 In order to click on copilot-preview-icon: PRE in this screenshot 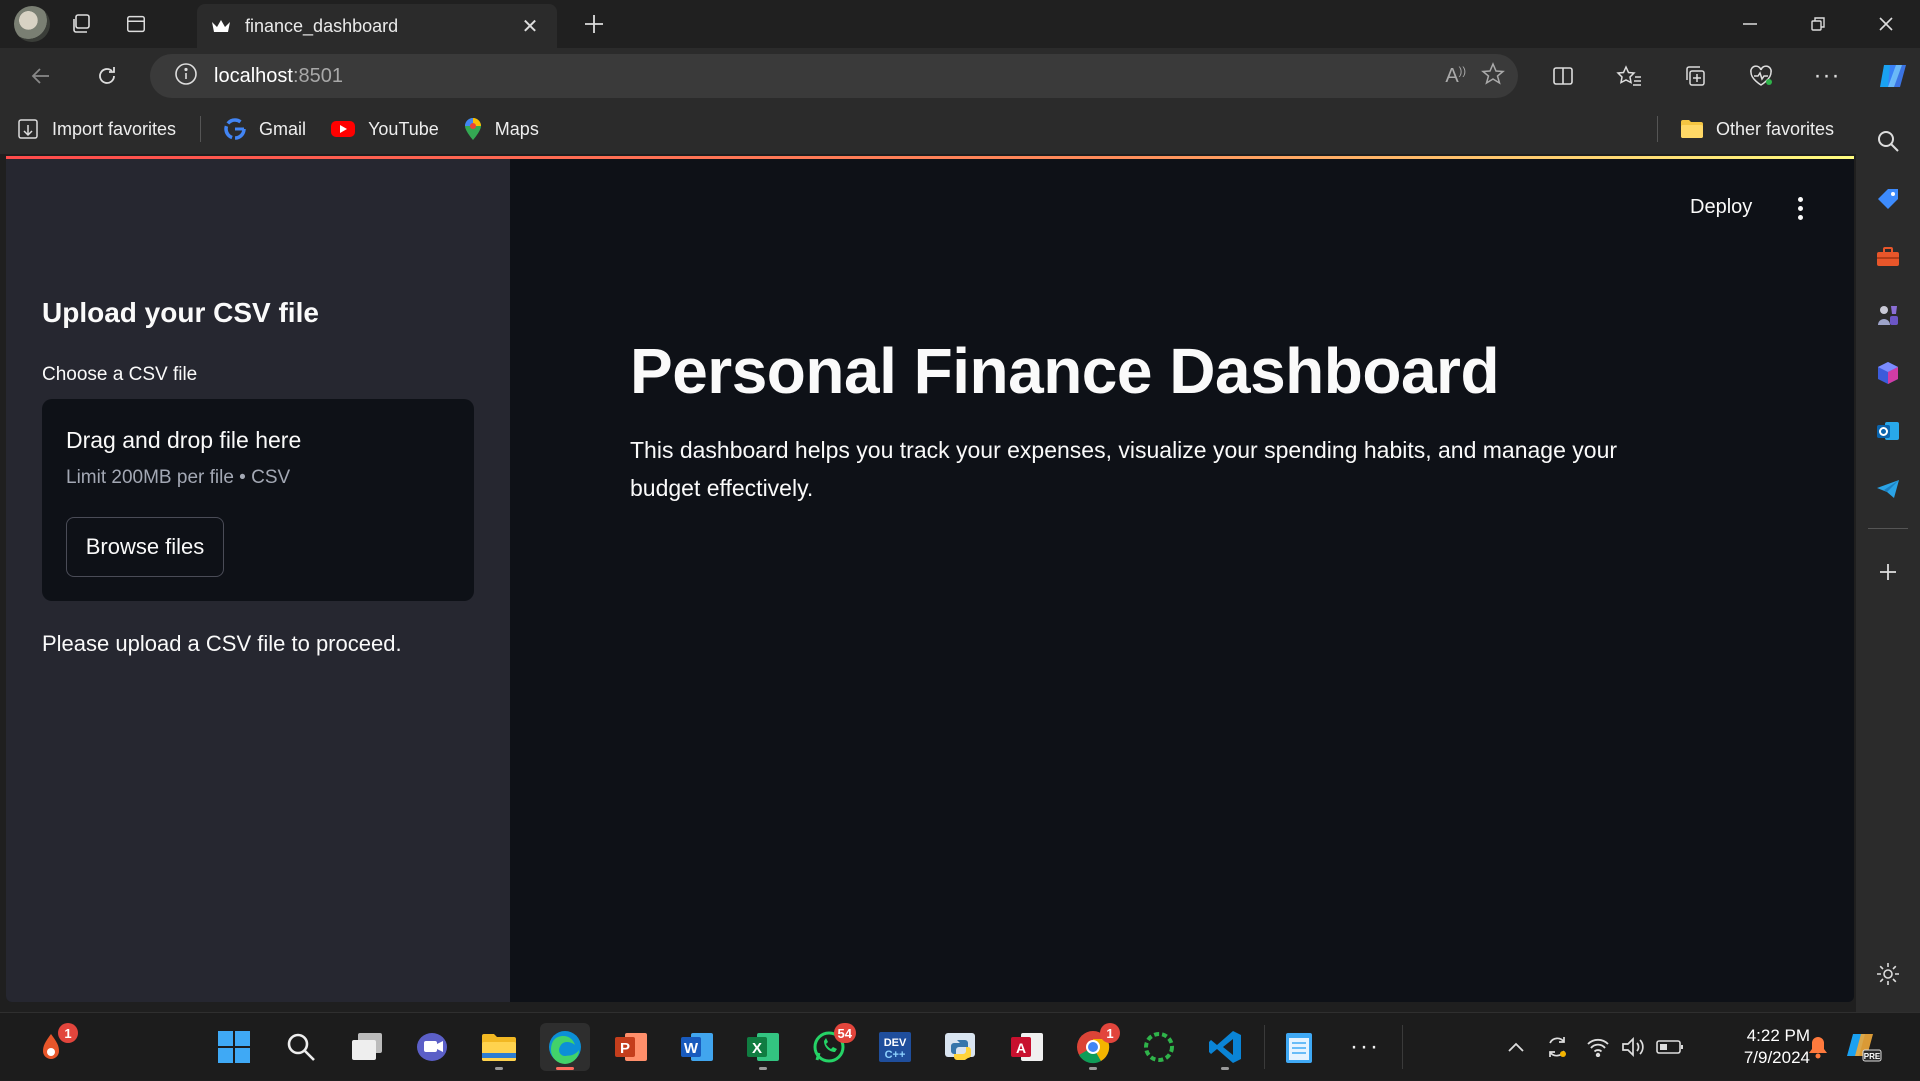, I will do `click(1864, 1047)`.